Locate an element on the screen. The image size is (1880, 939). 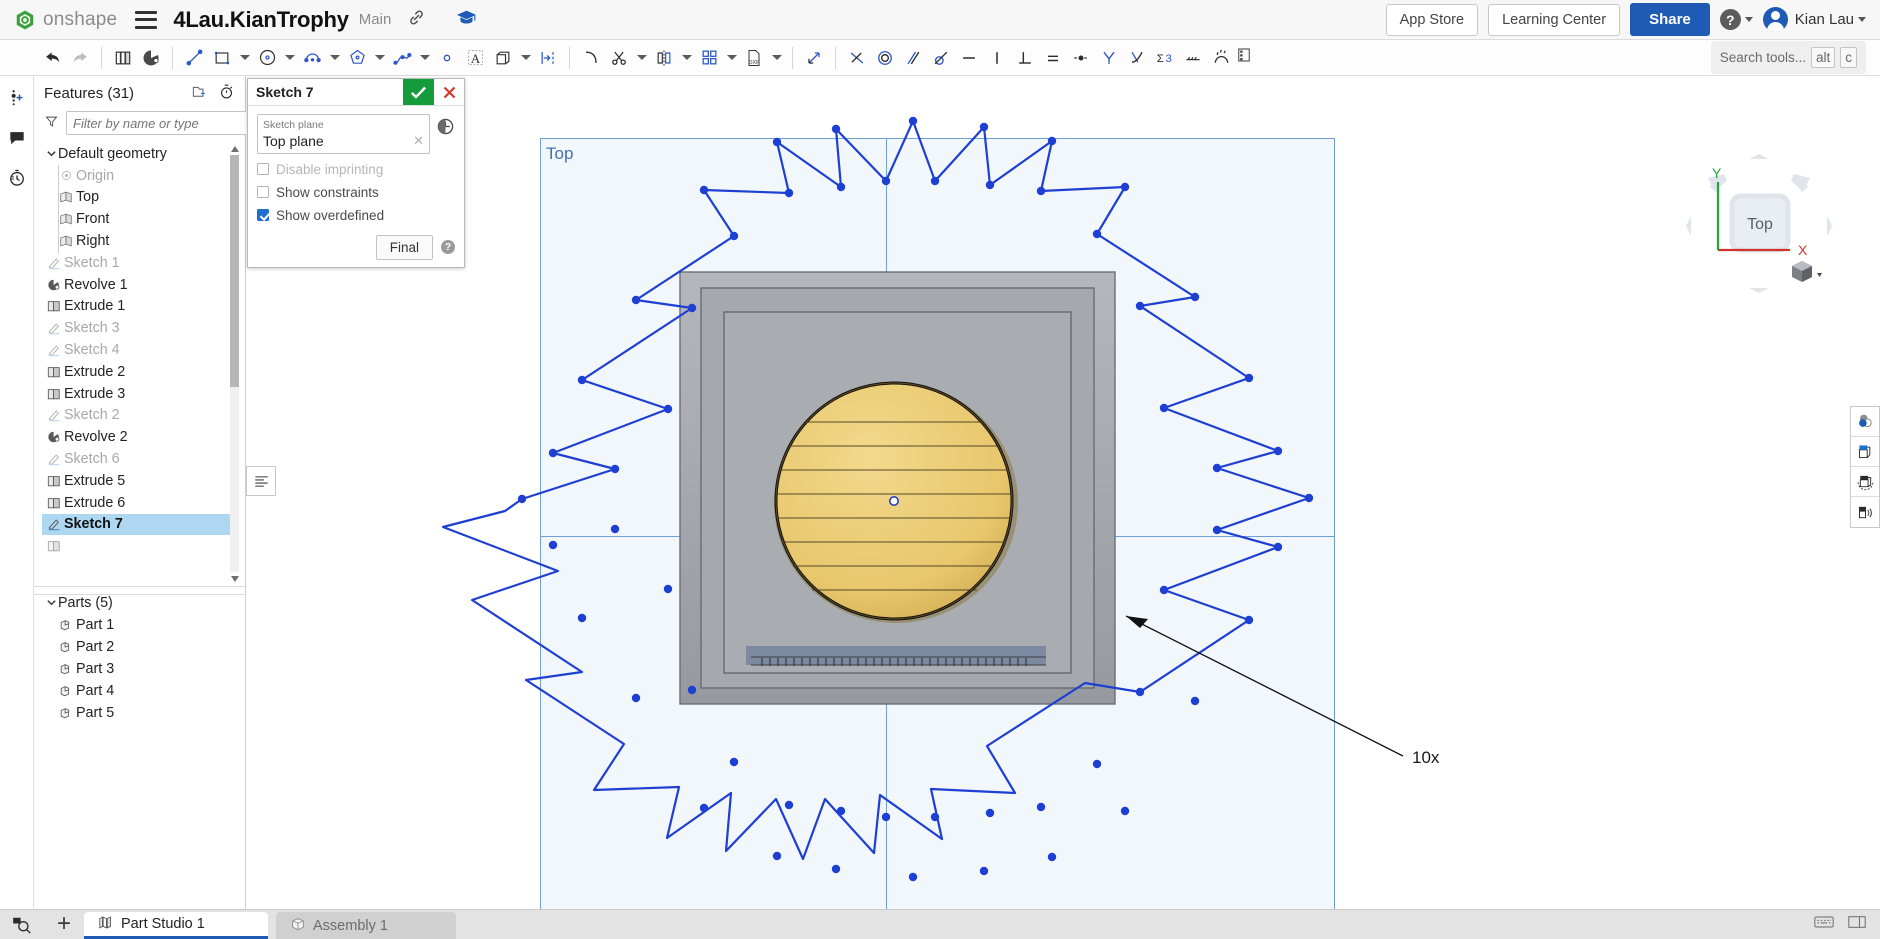
menu-hamburger-icon is located at coordinates (146, 19).